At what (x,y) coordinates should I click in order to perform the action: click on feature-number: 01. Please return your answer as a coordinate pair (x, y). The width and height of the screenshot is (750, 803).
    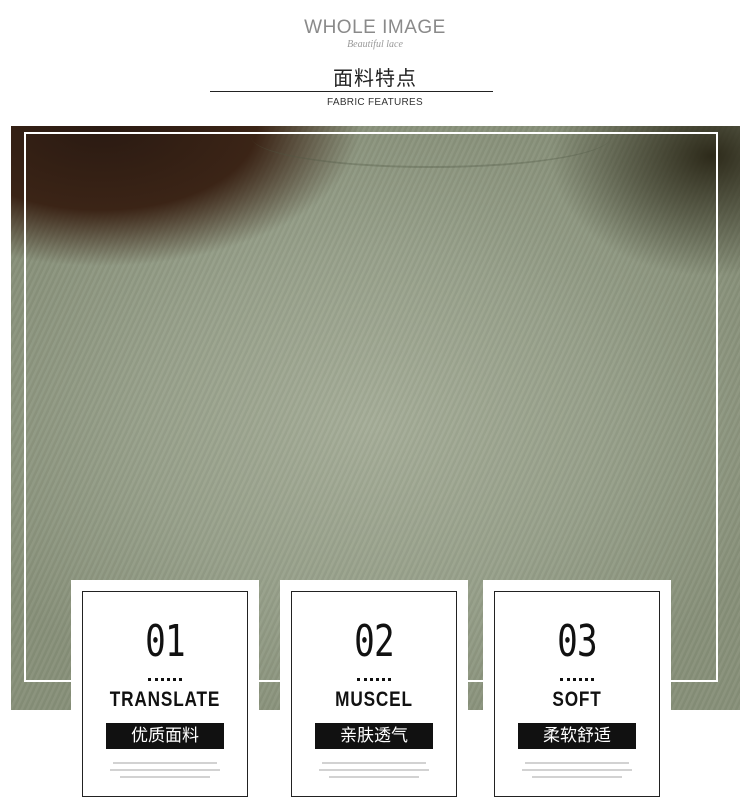
    Looking at the image, I should click on (165, 641).